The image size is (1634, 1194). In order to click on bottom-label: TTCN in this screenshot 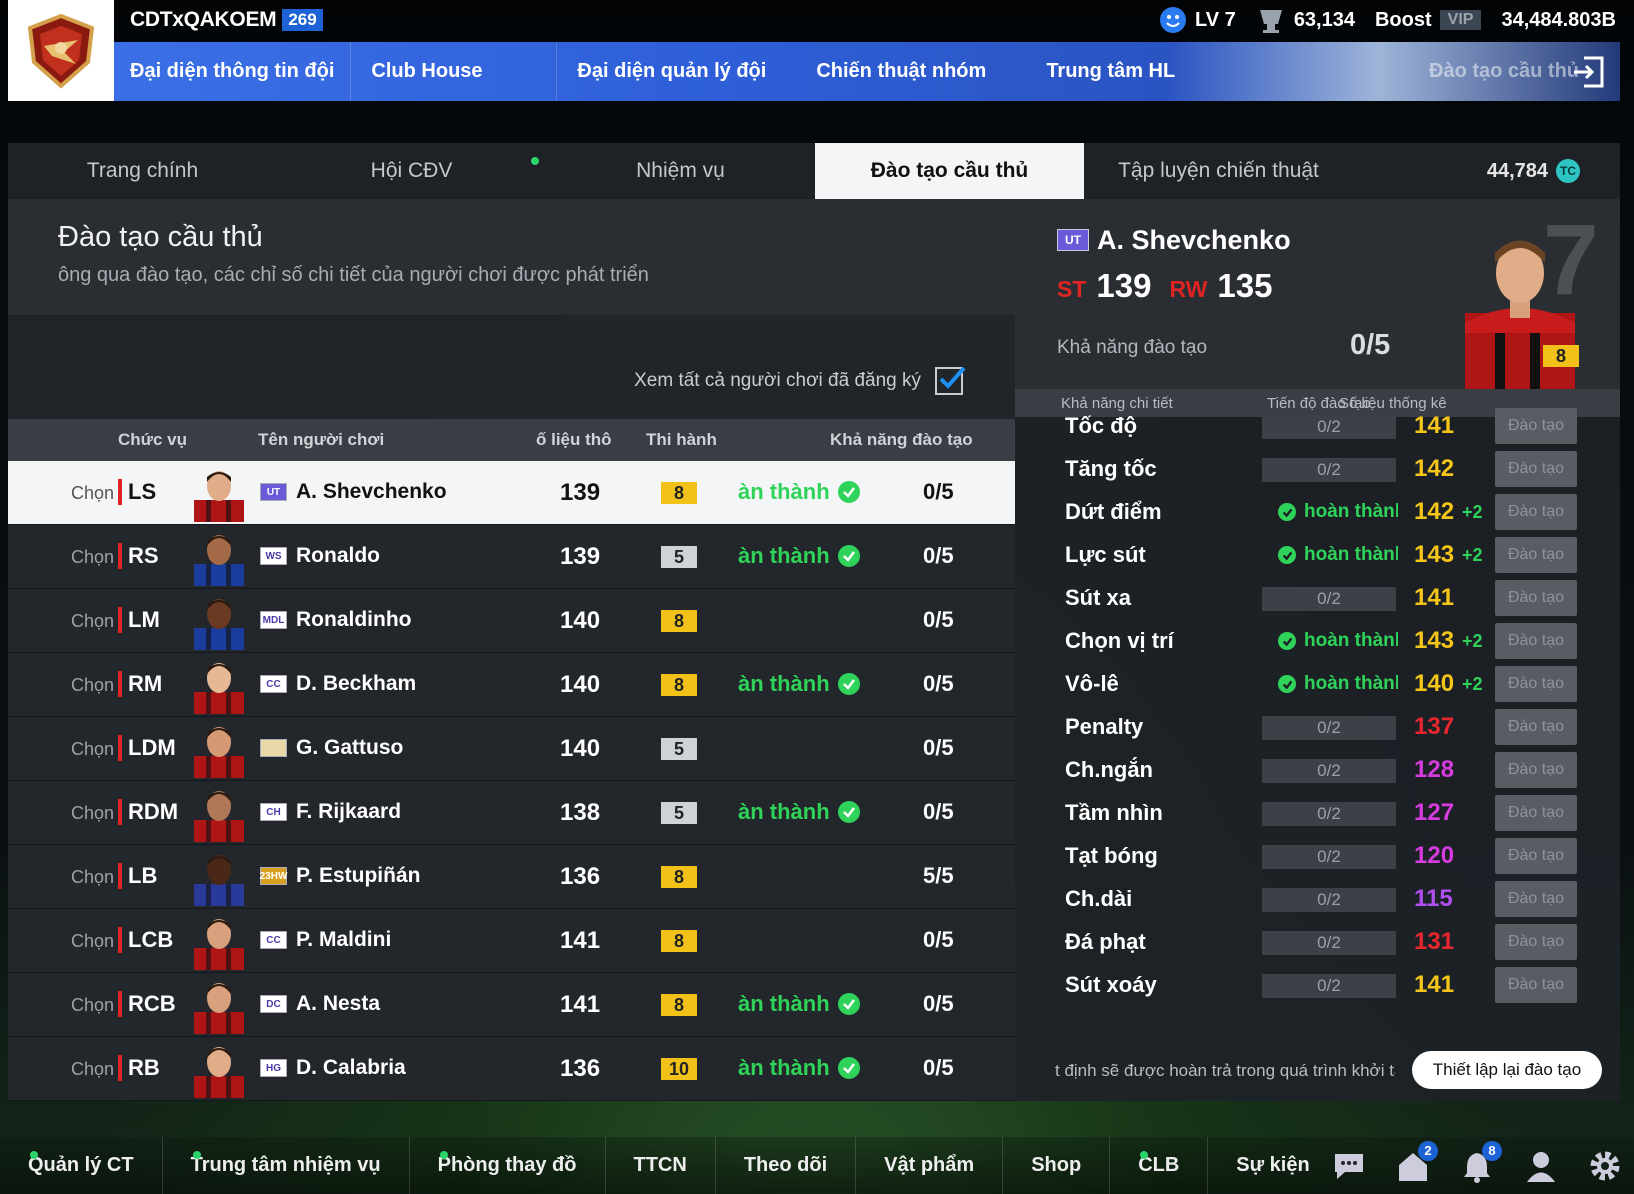, I will do `click(660, 1165)`.